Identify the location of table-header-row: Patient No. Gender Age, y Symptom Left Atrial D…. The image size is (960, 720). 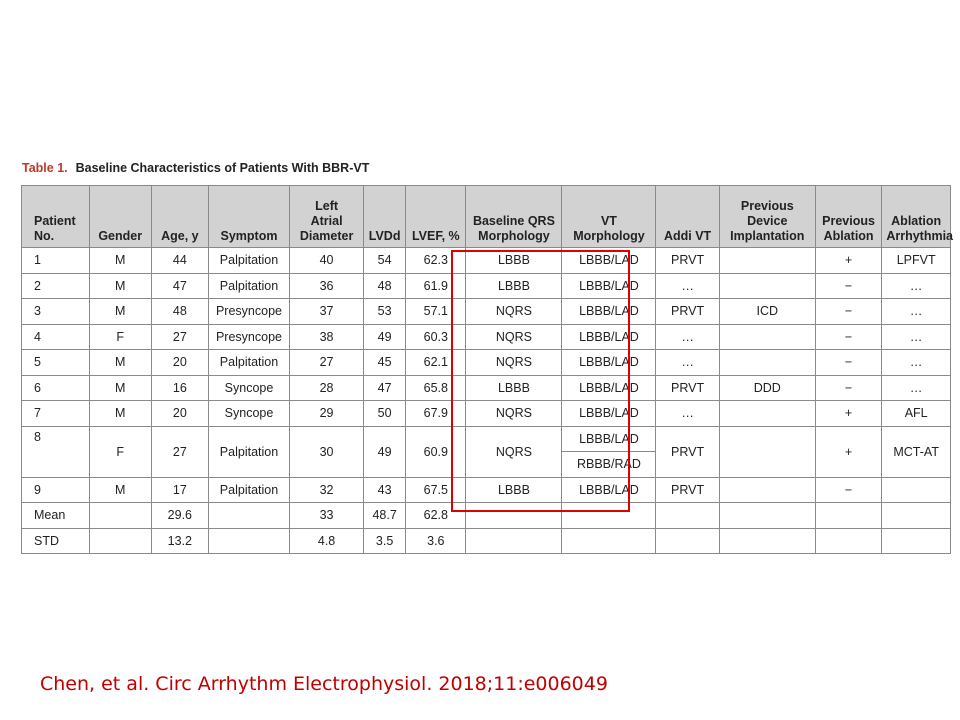
(487, 216).